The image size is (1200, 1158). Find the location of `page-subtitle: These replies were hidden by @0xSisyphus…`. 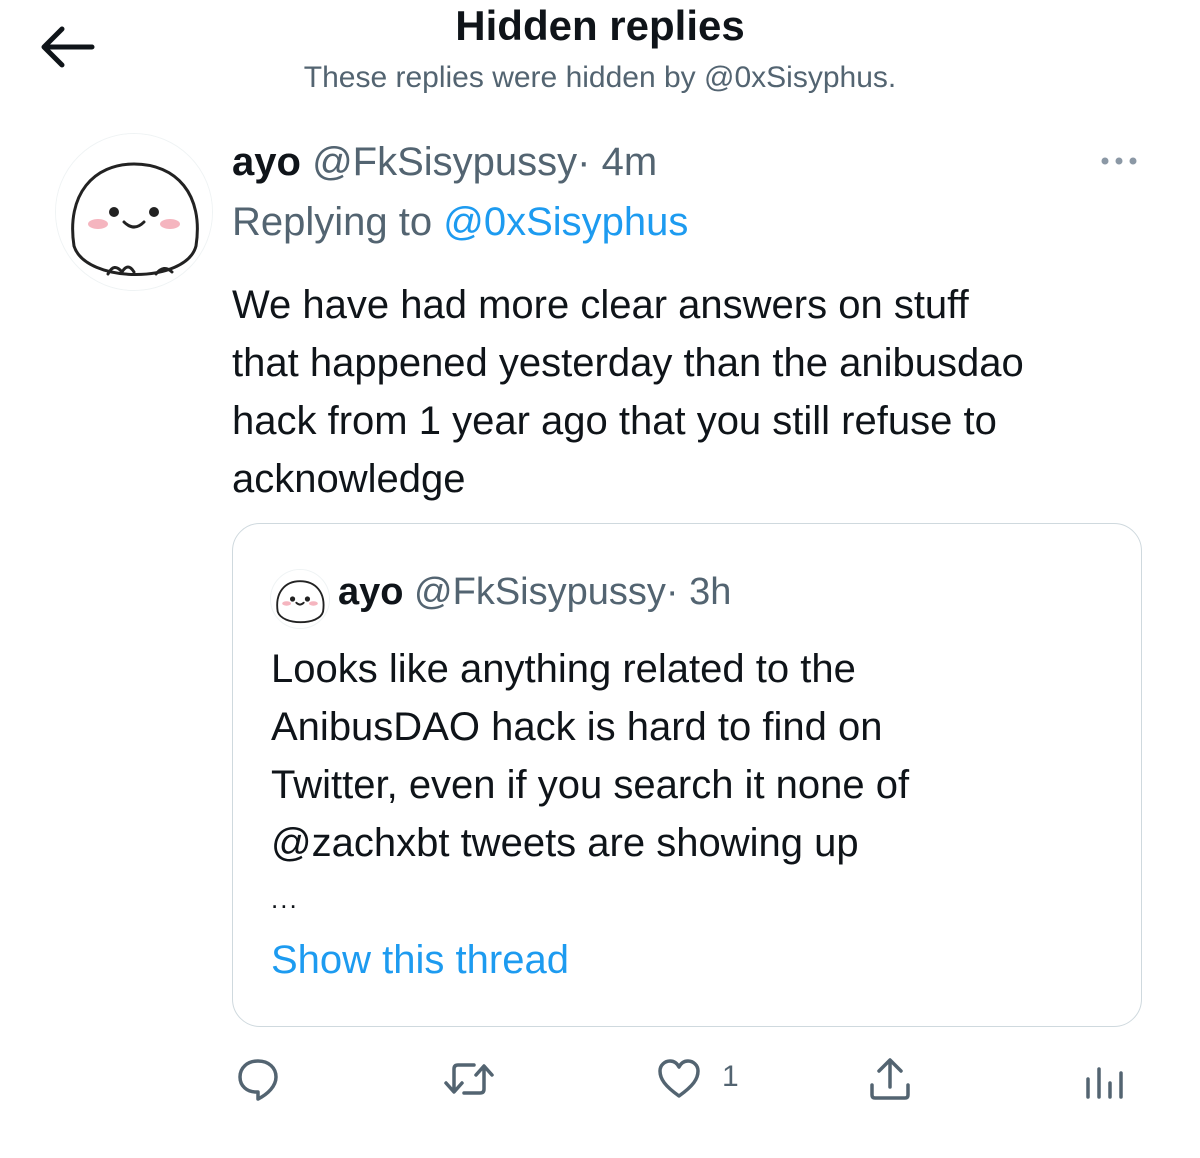

page-subtitle: These replies were hidden by @0xSisyphus… is located at coordinates (600, 77).